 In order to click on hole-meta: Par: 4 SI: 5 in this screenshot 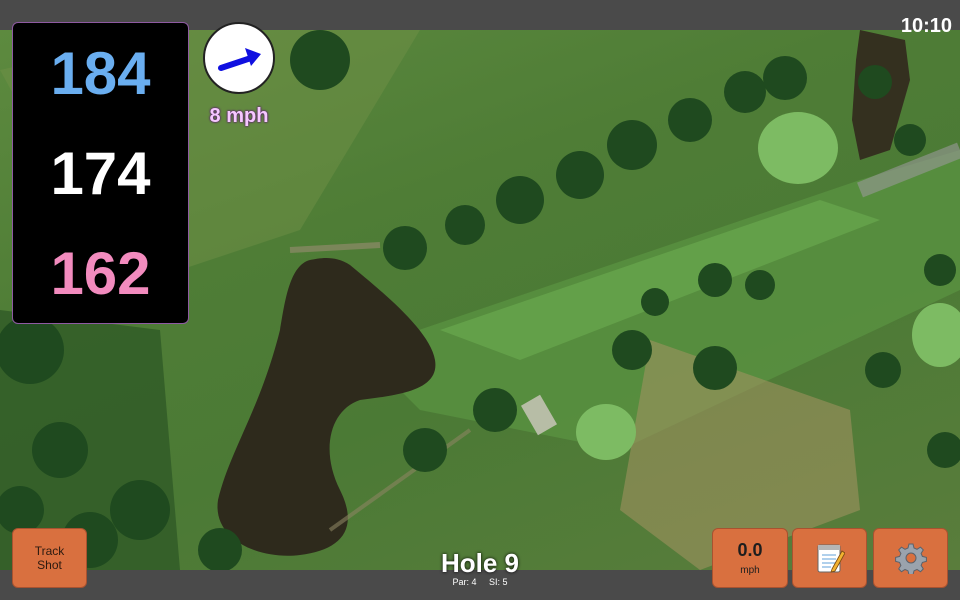, I will do `click(480, 582)`.